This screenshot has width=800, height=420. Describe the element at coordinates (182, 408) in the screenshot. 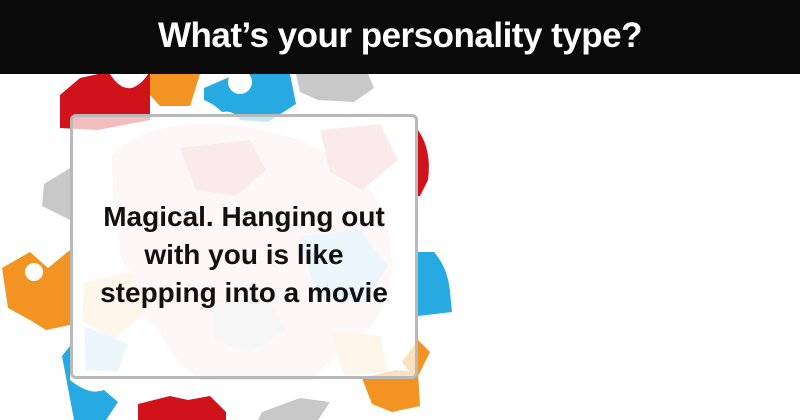

I see `puzzle-piece-red-bottom` at that location.